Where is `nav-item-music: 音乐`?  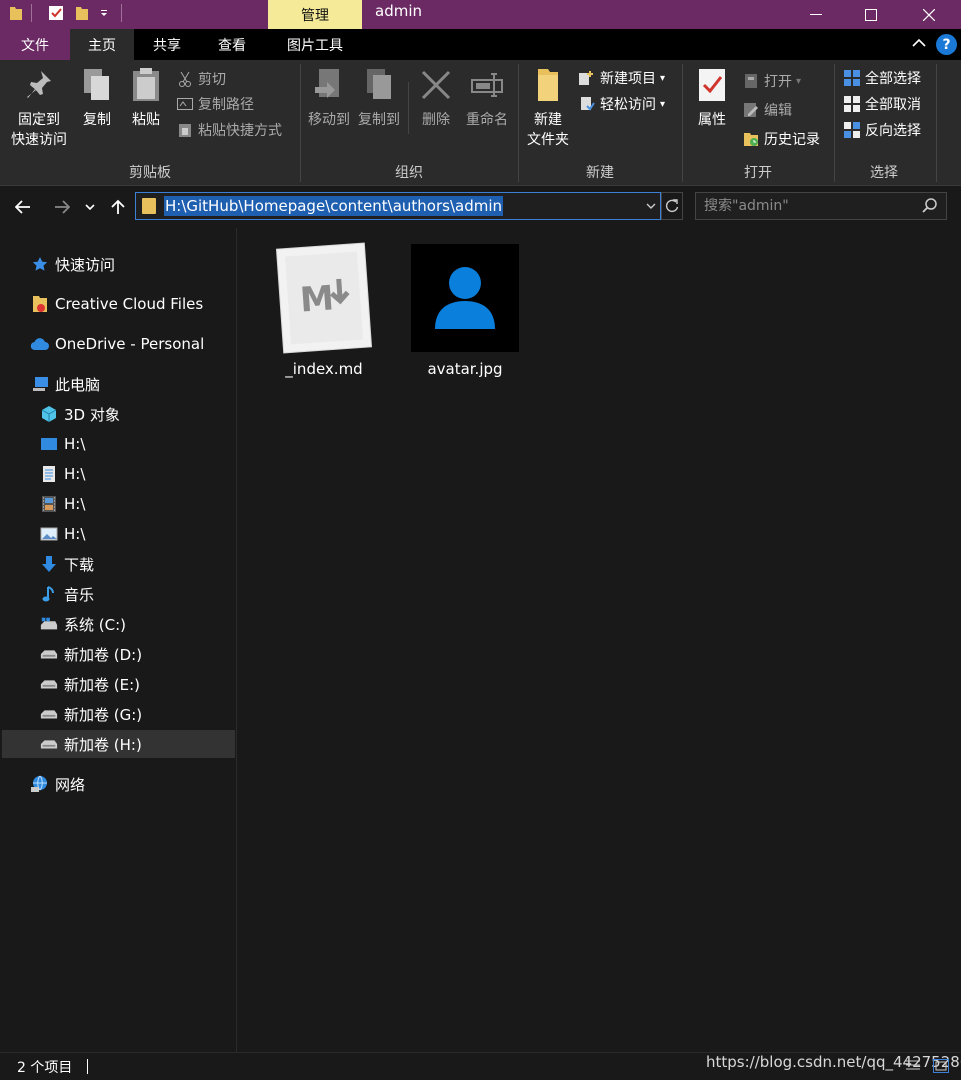
nav-item-music: 音乐 is located at coordinates (67, 594).